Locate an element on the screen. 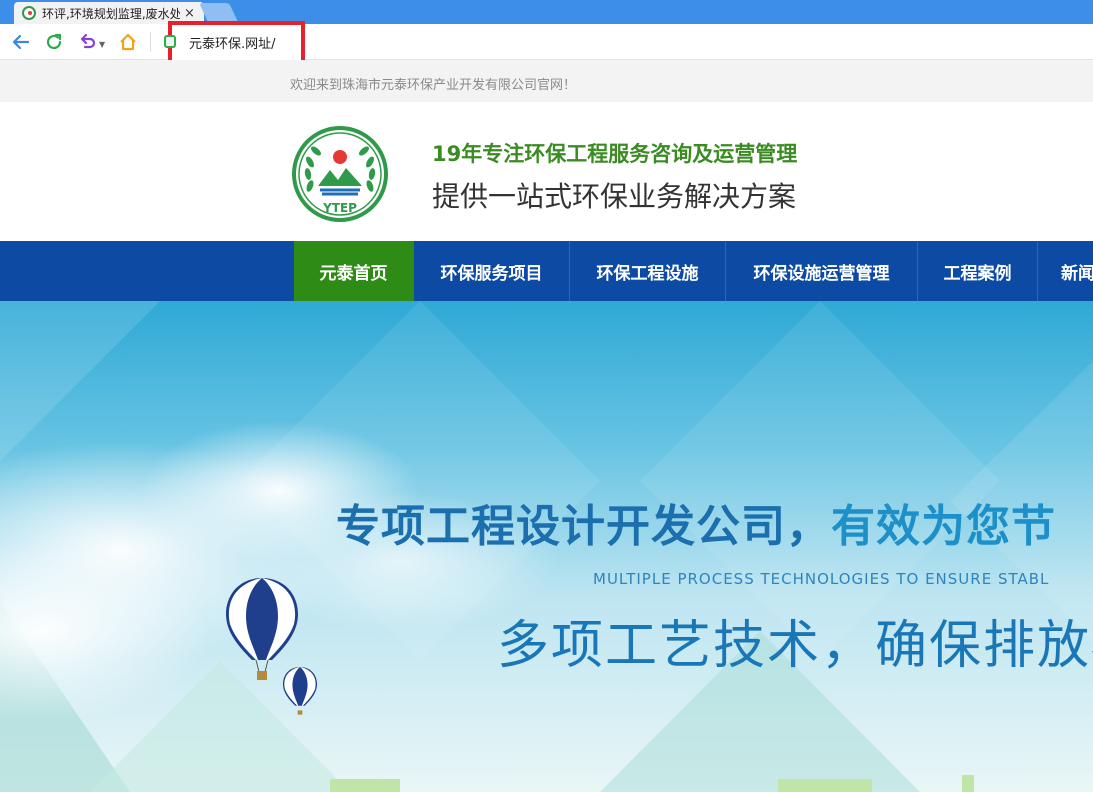  nav-item-news: 新闻 is located at coordinates (1065, 271).